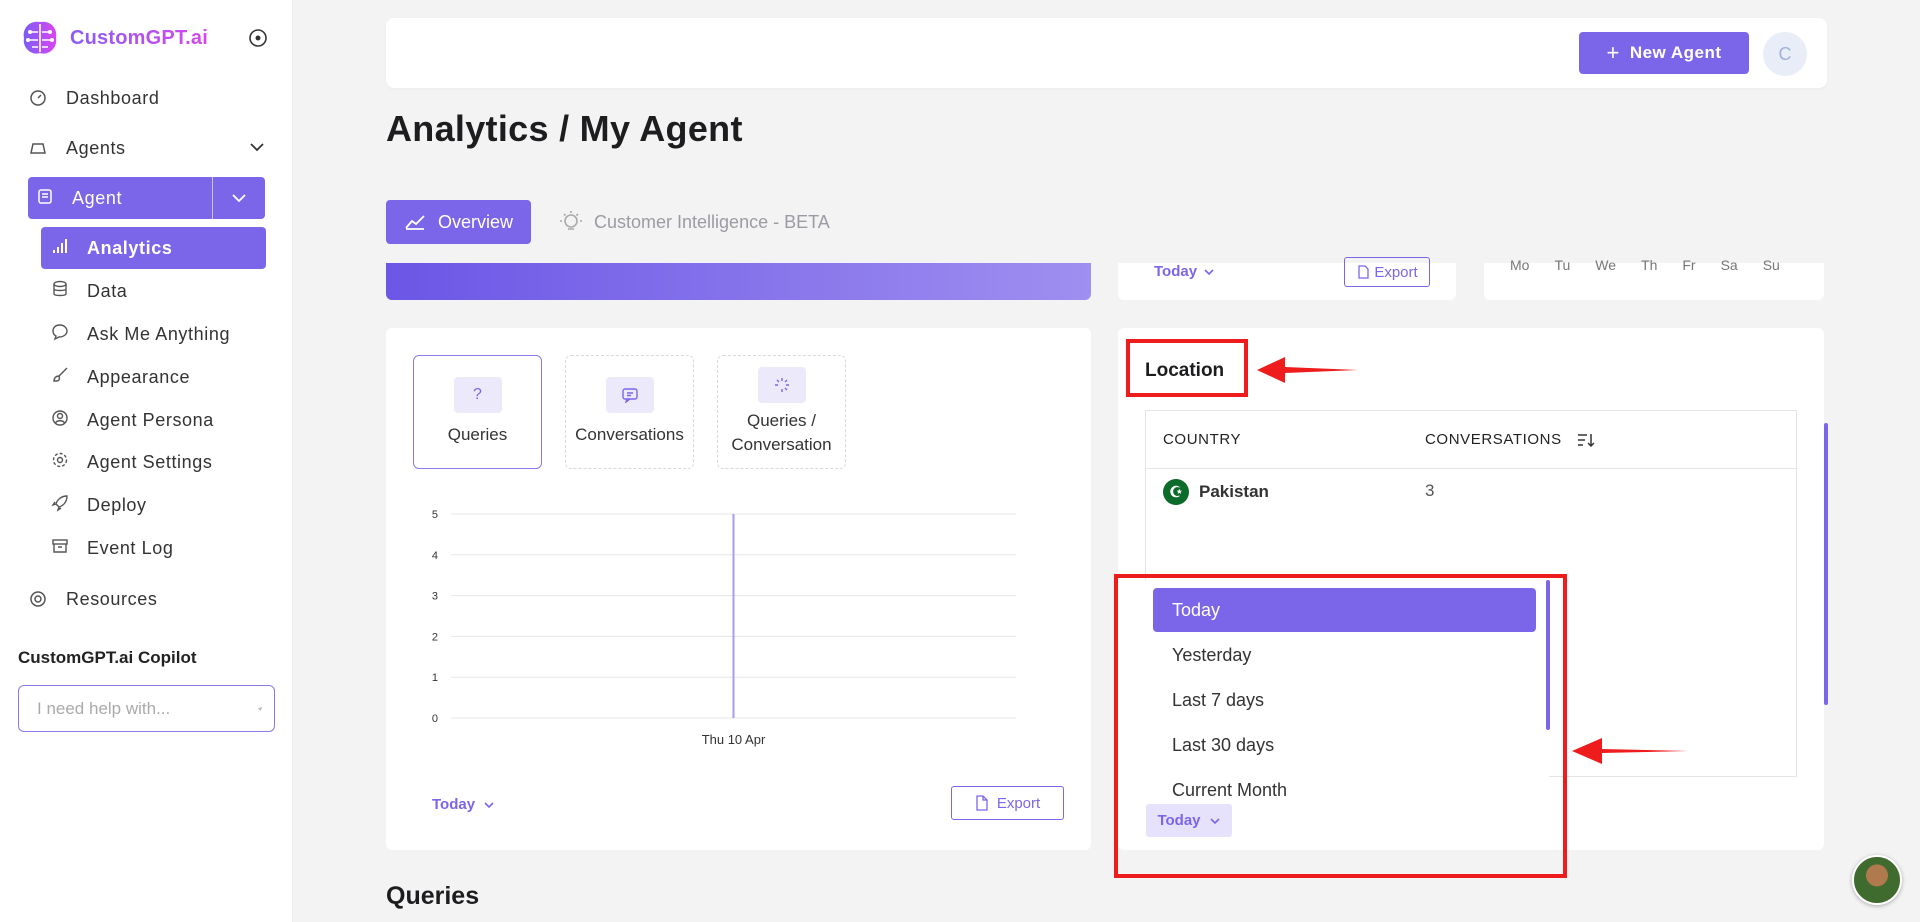 This screenshot has height=922, width=1920. Describe the element at coordinates (458, 222) in the screenshot. I see `tab-overview: Overview` at that location.